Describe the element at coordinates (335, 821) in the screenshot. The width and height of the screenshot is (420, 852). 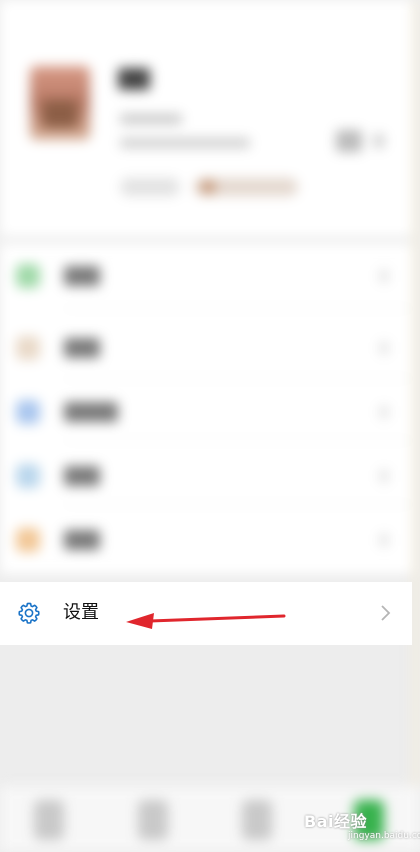
I see `watermark-text: Bai经验` at that location.